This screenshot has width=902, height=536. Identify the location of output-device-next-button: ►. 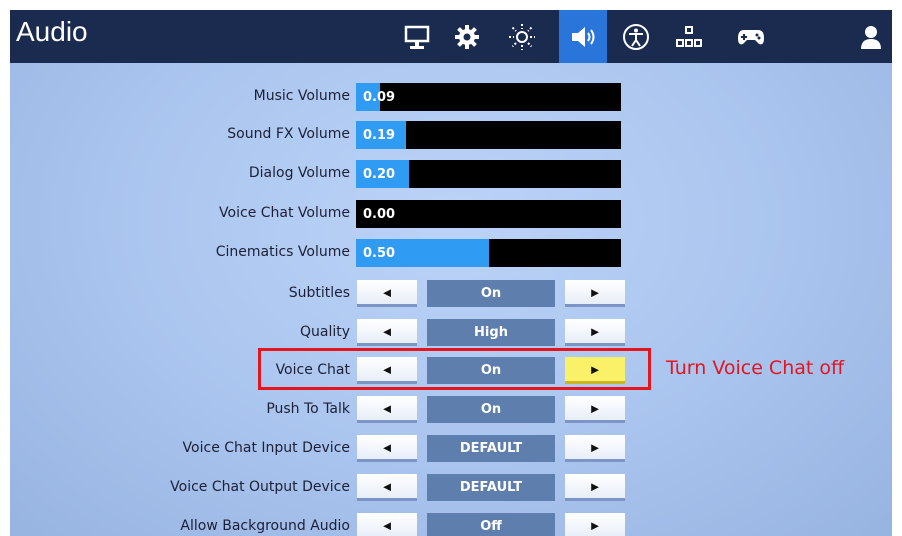
(595, 487).